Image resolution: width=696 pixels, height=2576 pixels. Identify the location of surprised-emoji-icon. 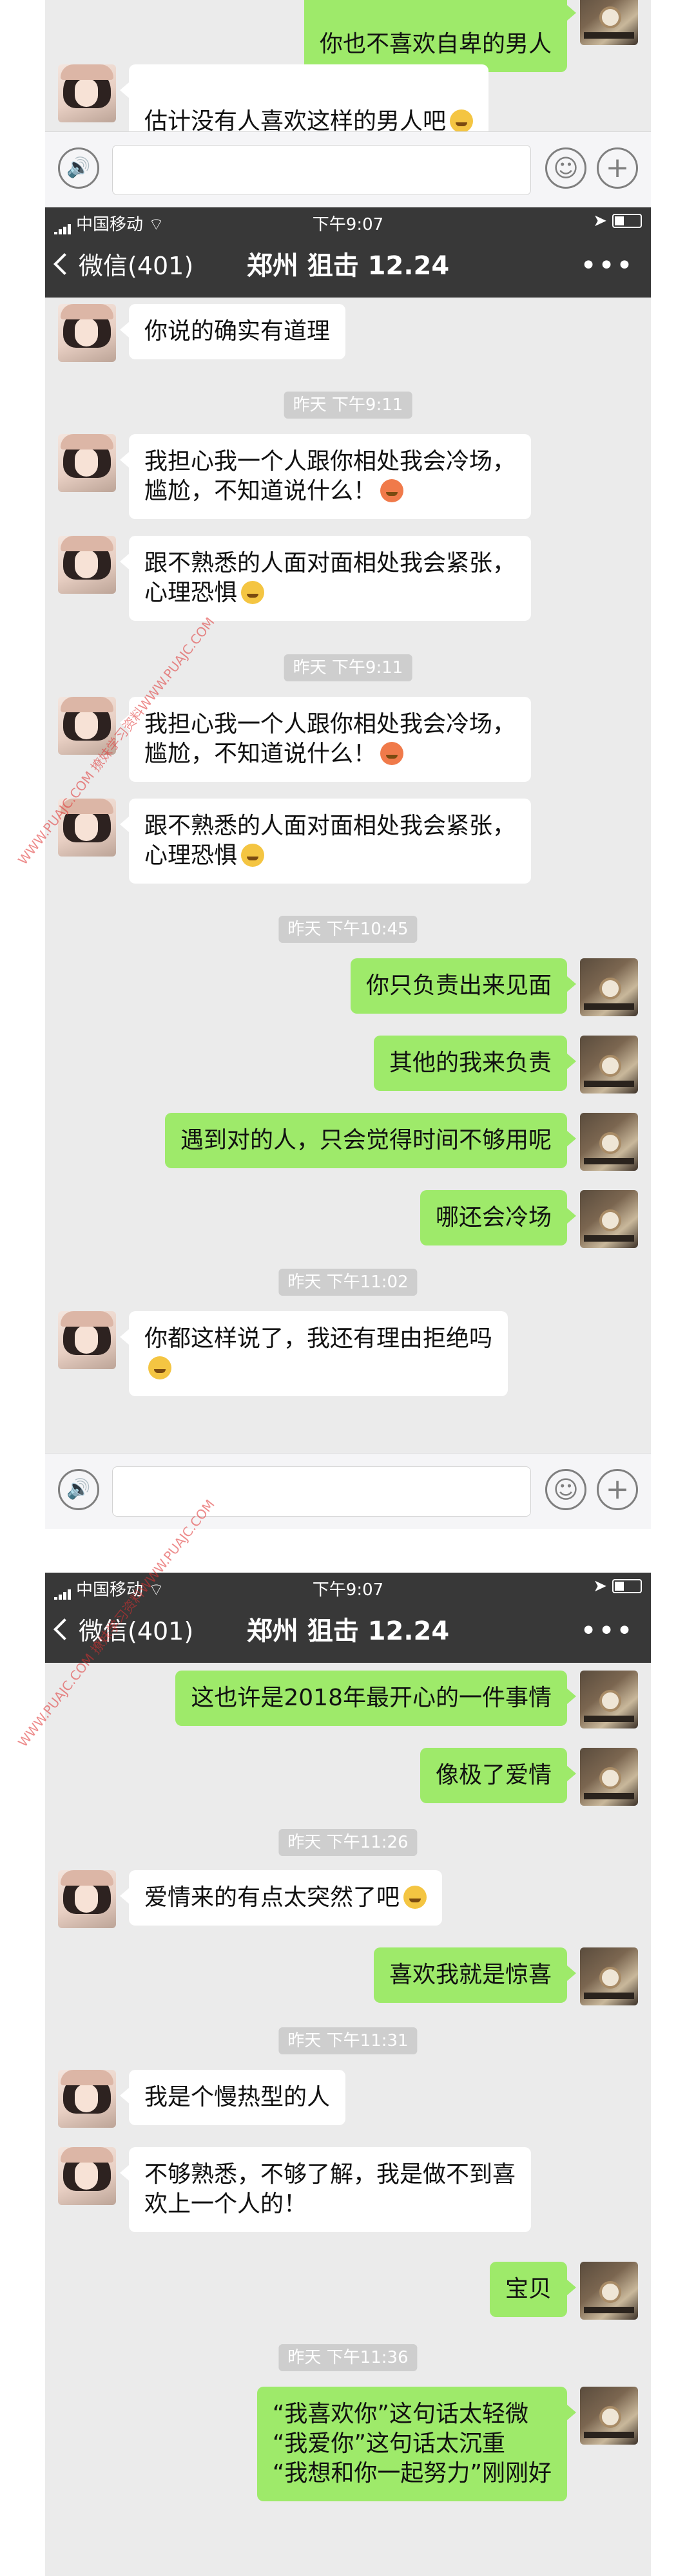
(415, 1898).